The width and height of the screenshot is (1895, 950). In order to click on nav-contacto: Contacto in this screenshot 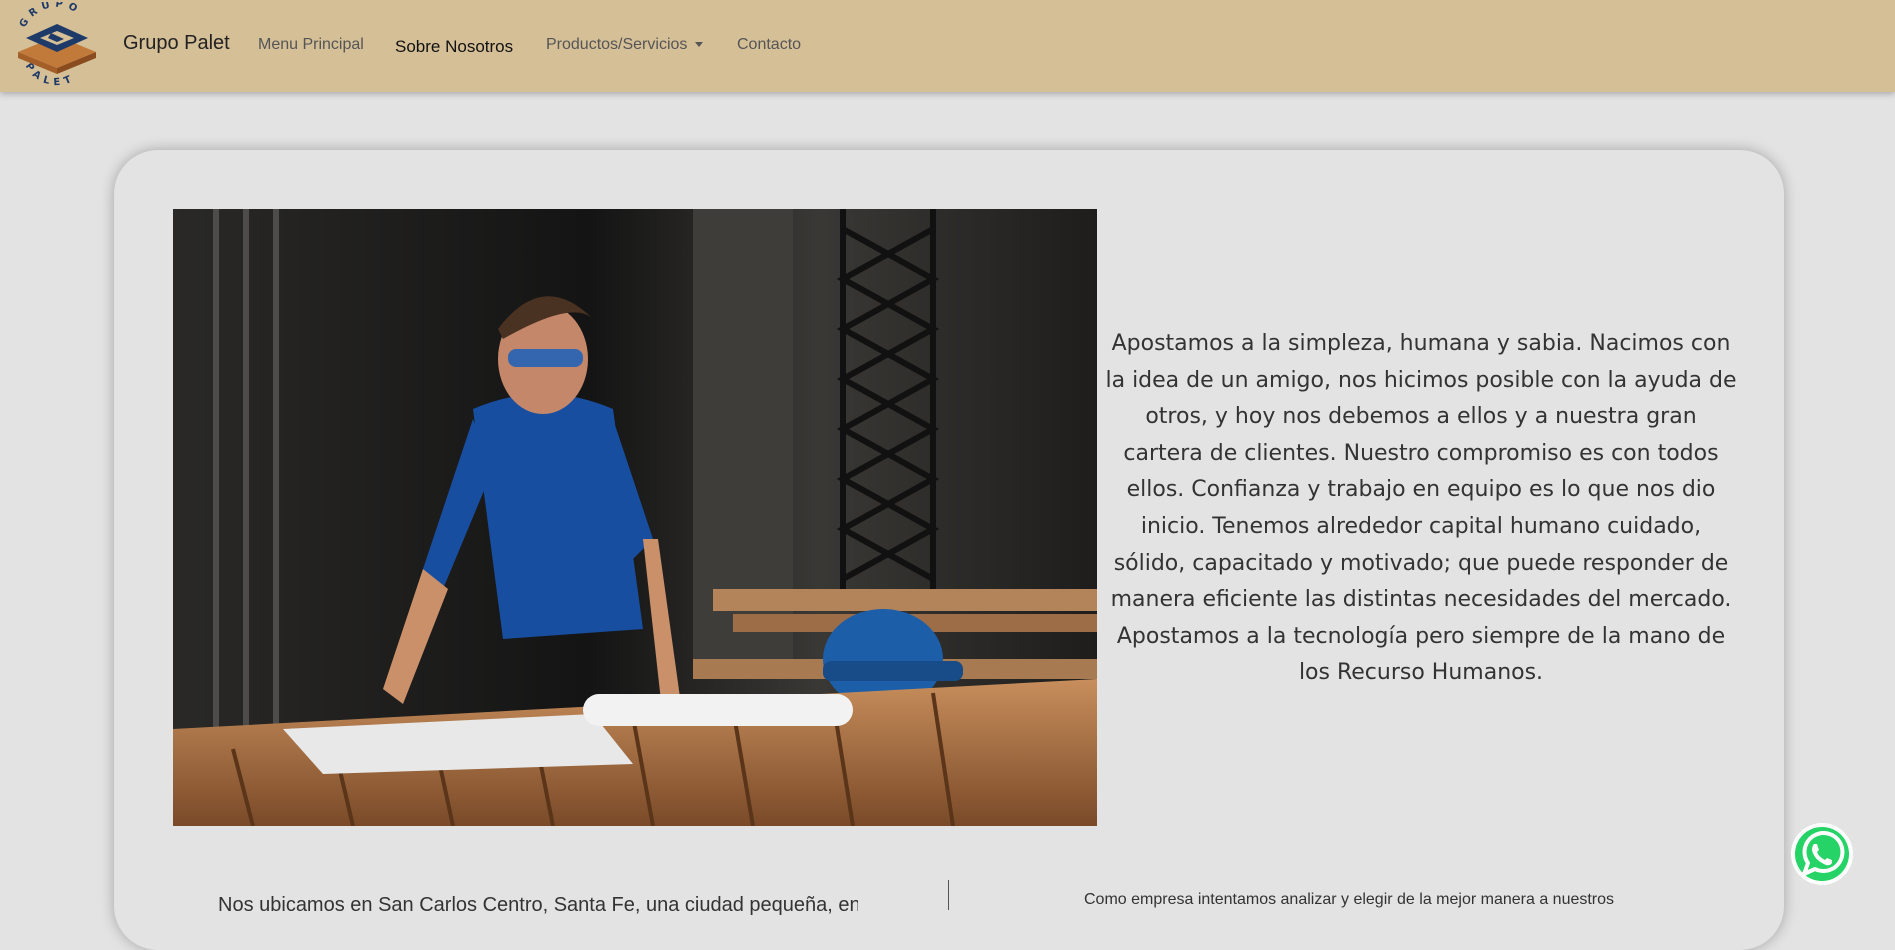, I will do `click(769, 45)`.